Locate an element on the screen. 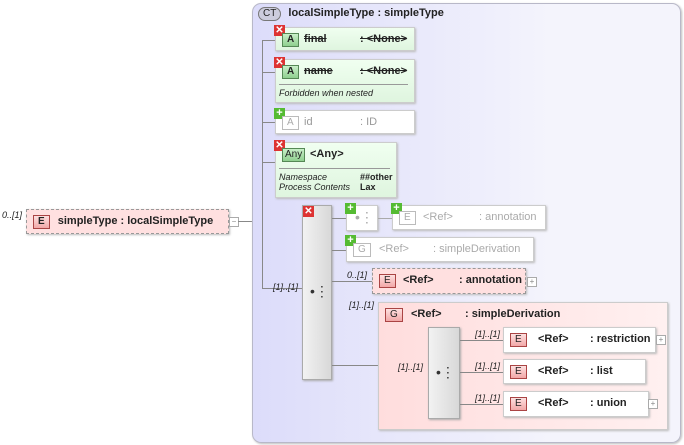 The image size is (684, 445). collapse-button: − is located at coordinates (234, 222).